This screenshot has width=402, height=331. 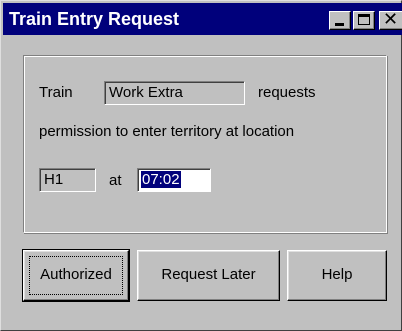 I want to click on help-button: Help, so click(x=337, y=275).